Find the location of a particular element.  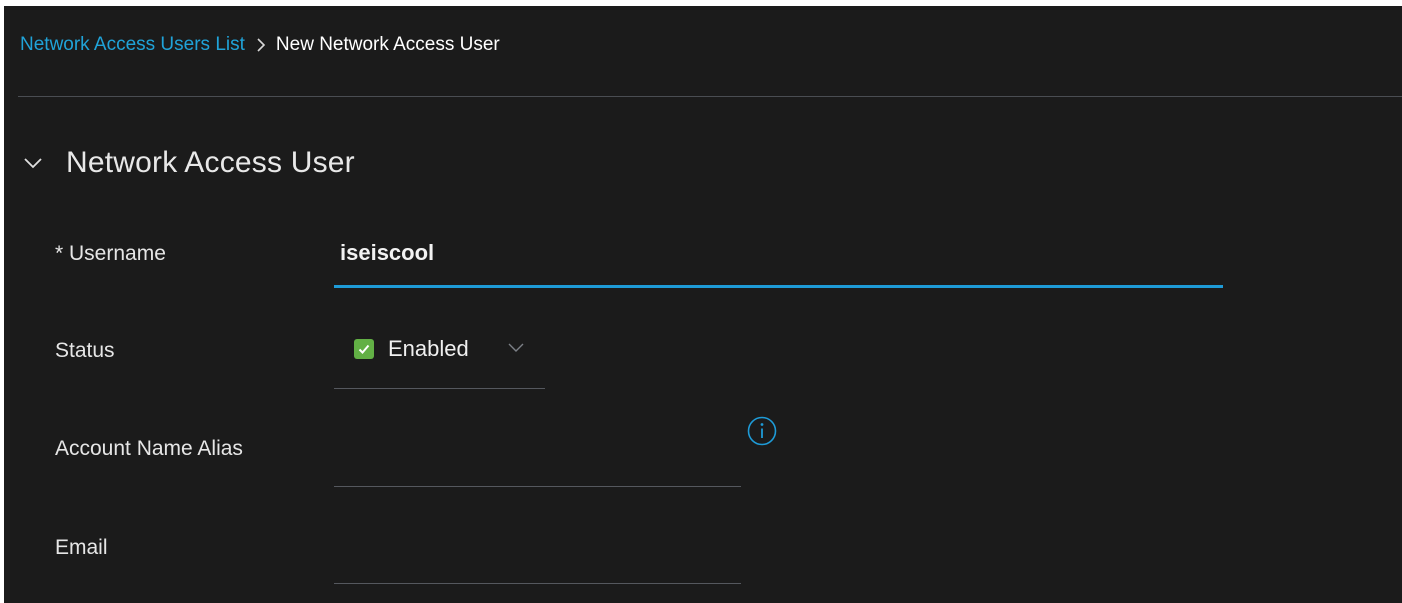

account-name-alias-label: Account Name Alias is located at coordinates (149, 448).